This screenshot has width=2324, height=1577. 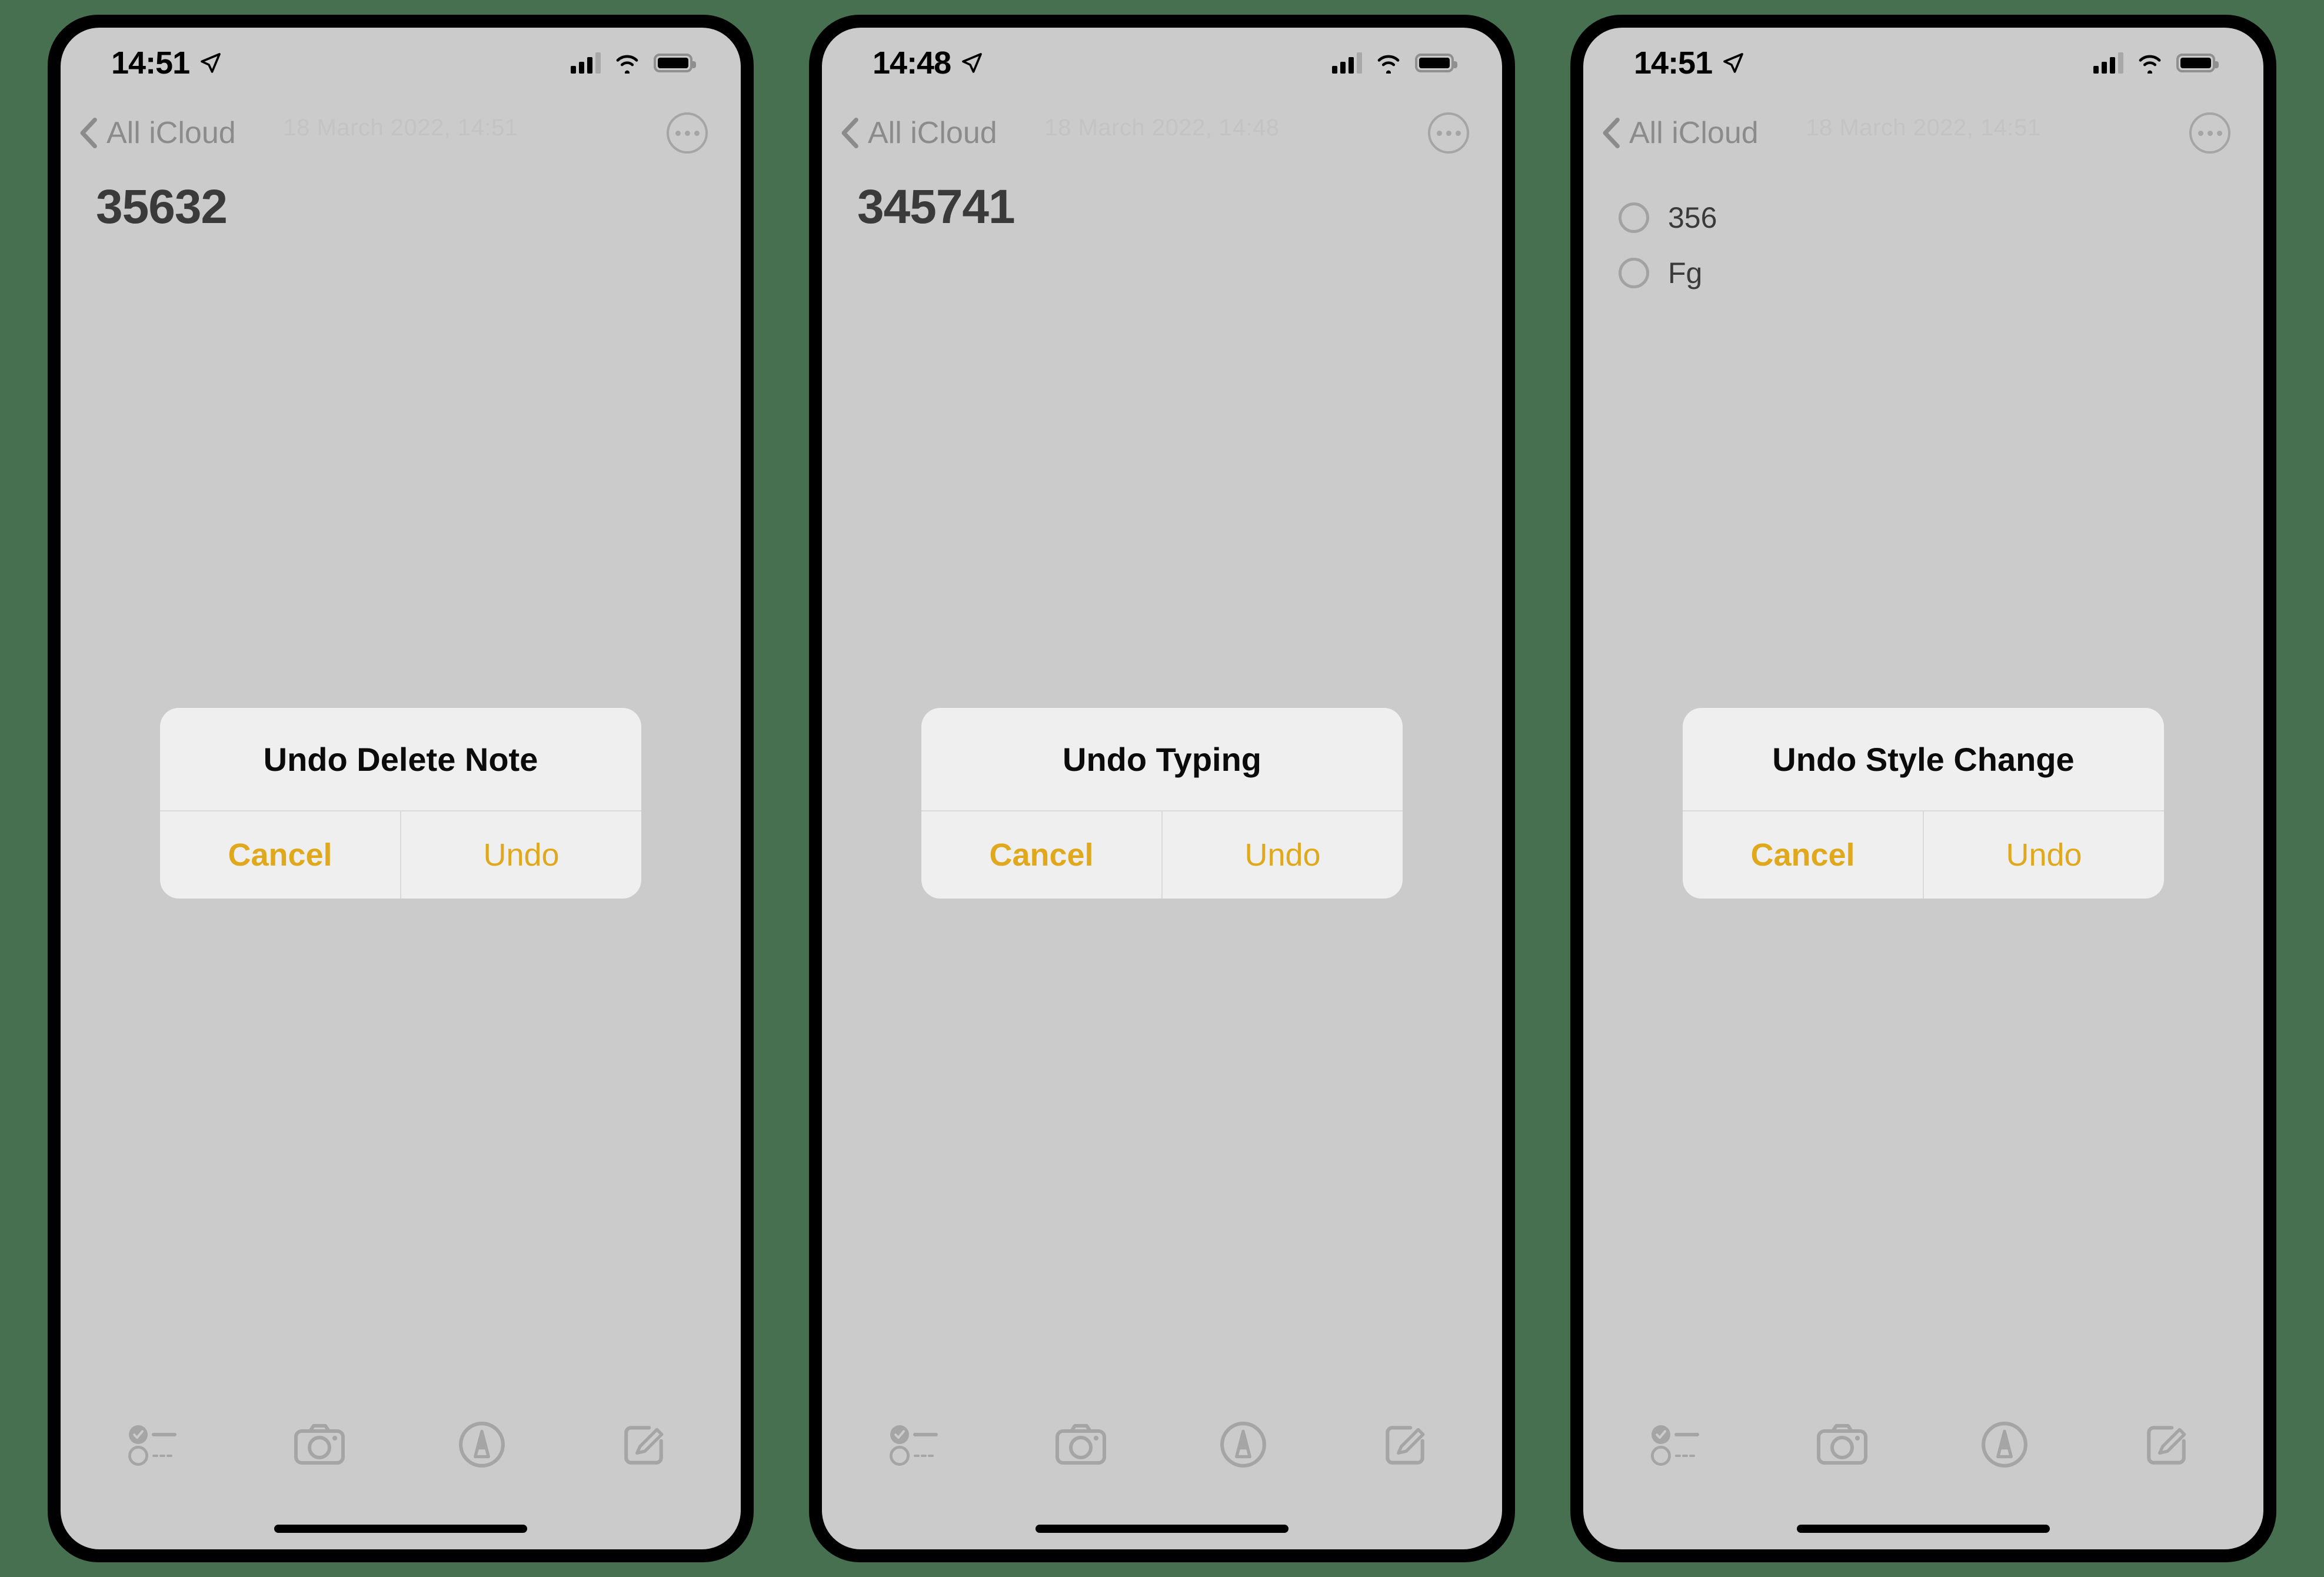 I want to click on undo-dialog-header: Undo Delete Note, so click(x=401, y=759).